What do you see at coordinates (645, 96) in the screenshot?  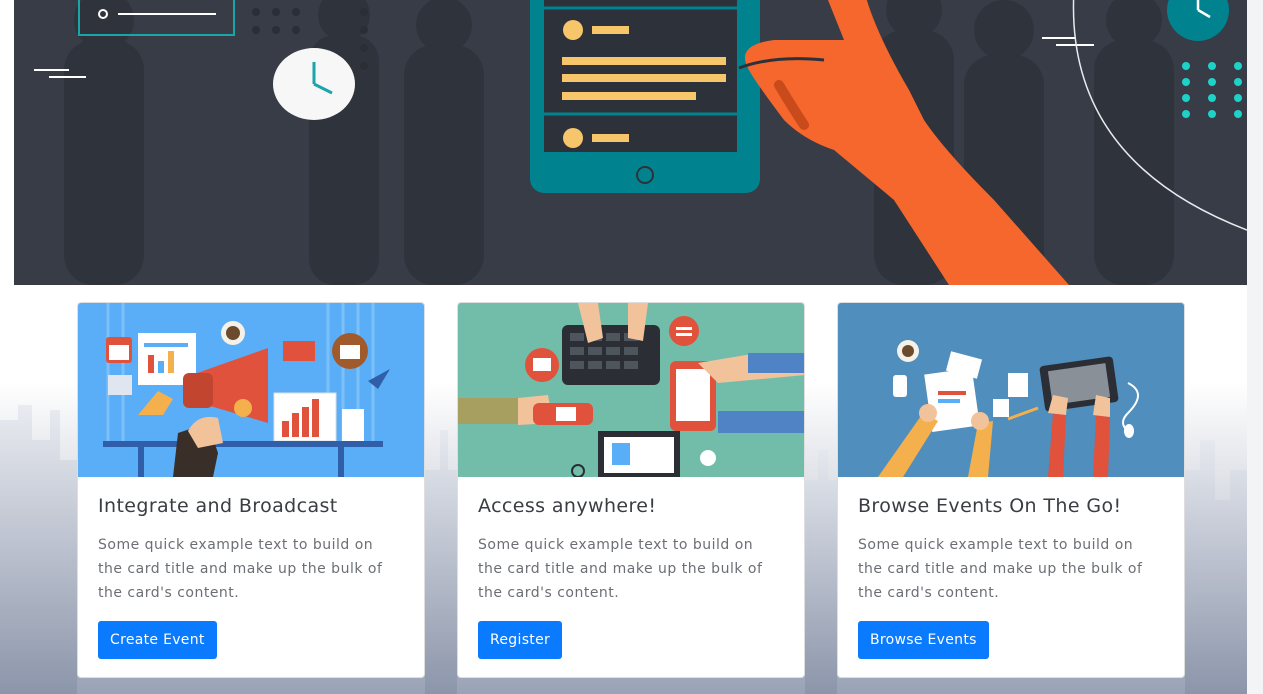 I see `tablet-illustration` at bounding box center [645, 96].